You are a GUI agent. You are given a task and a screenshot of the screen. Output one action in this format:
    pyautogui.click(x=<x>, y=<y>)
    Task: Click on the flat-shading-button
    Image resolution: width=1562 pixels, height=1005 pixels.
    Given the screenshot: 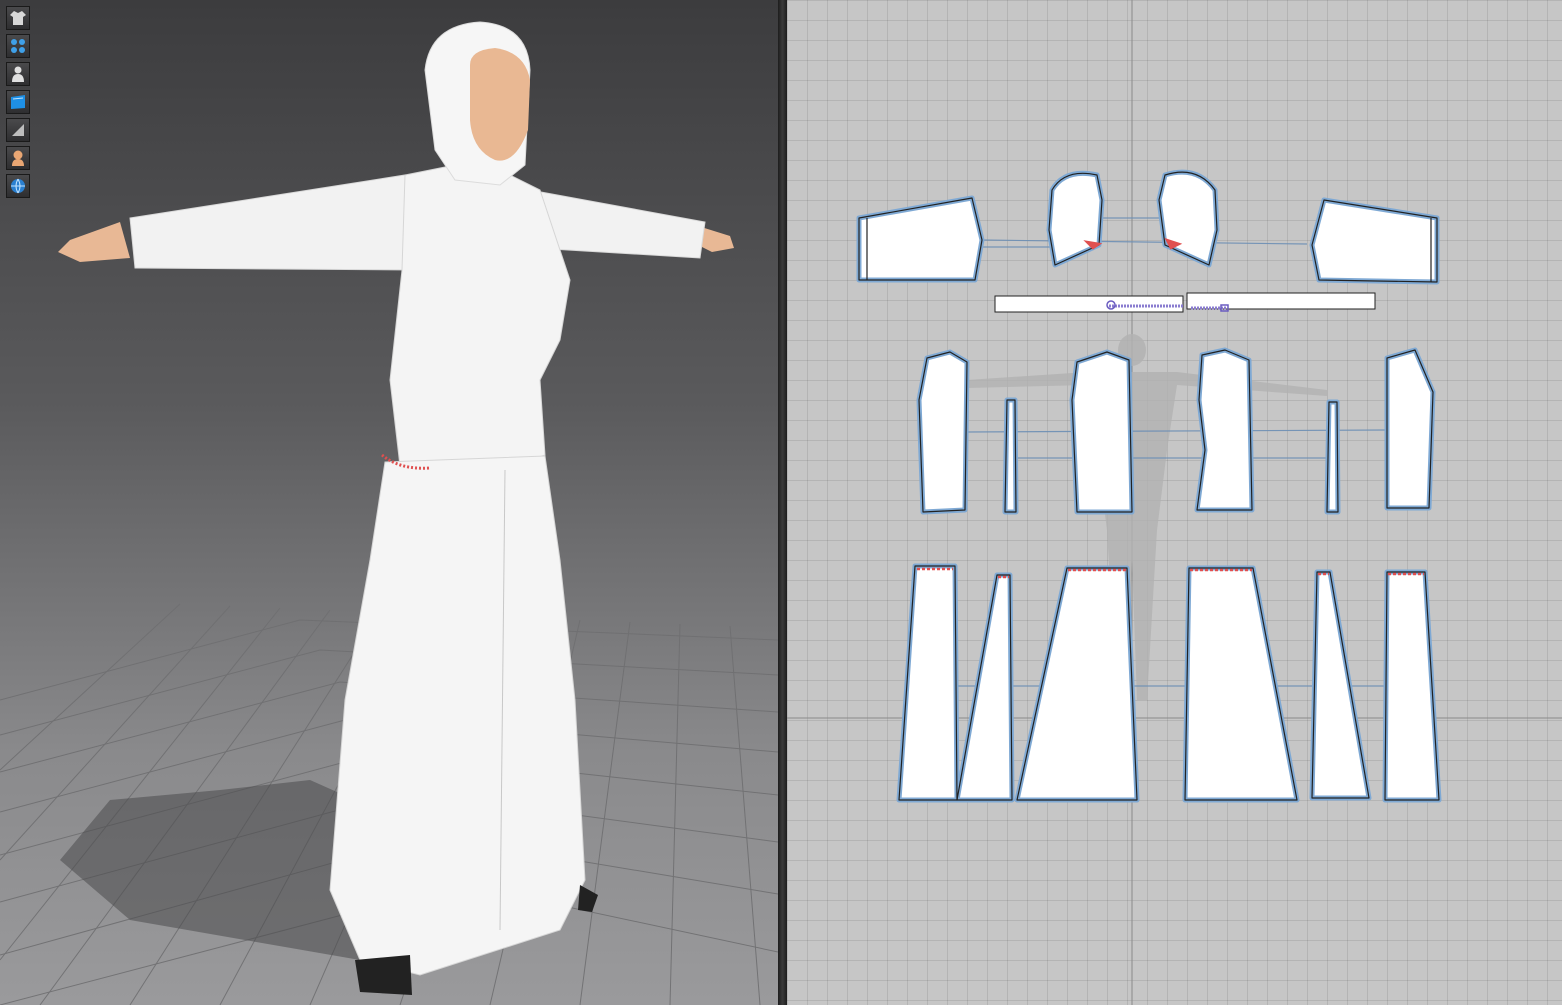 What is the action you would take?
    pyautogui.click(x=18, y=130)
    